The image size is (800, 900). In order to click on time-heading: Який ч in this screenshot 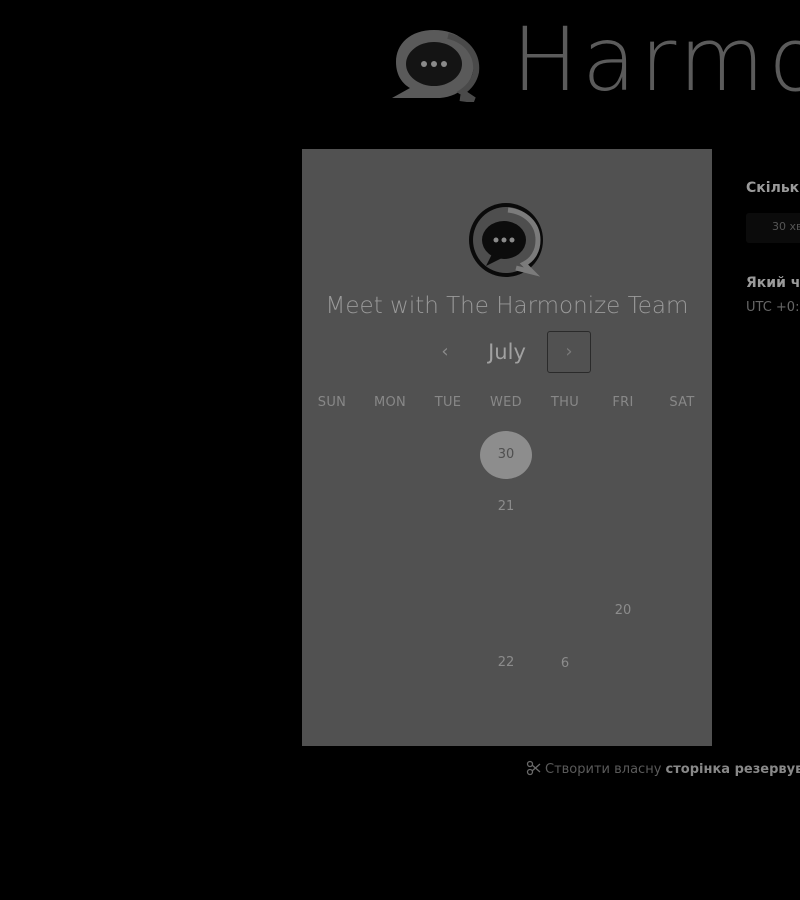, I will do `click(773, 283)`.